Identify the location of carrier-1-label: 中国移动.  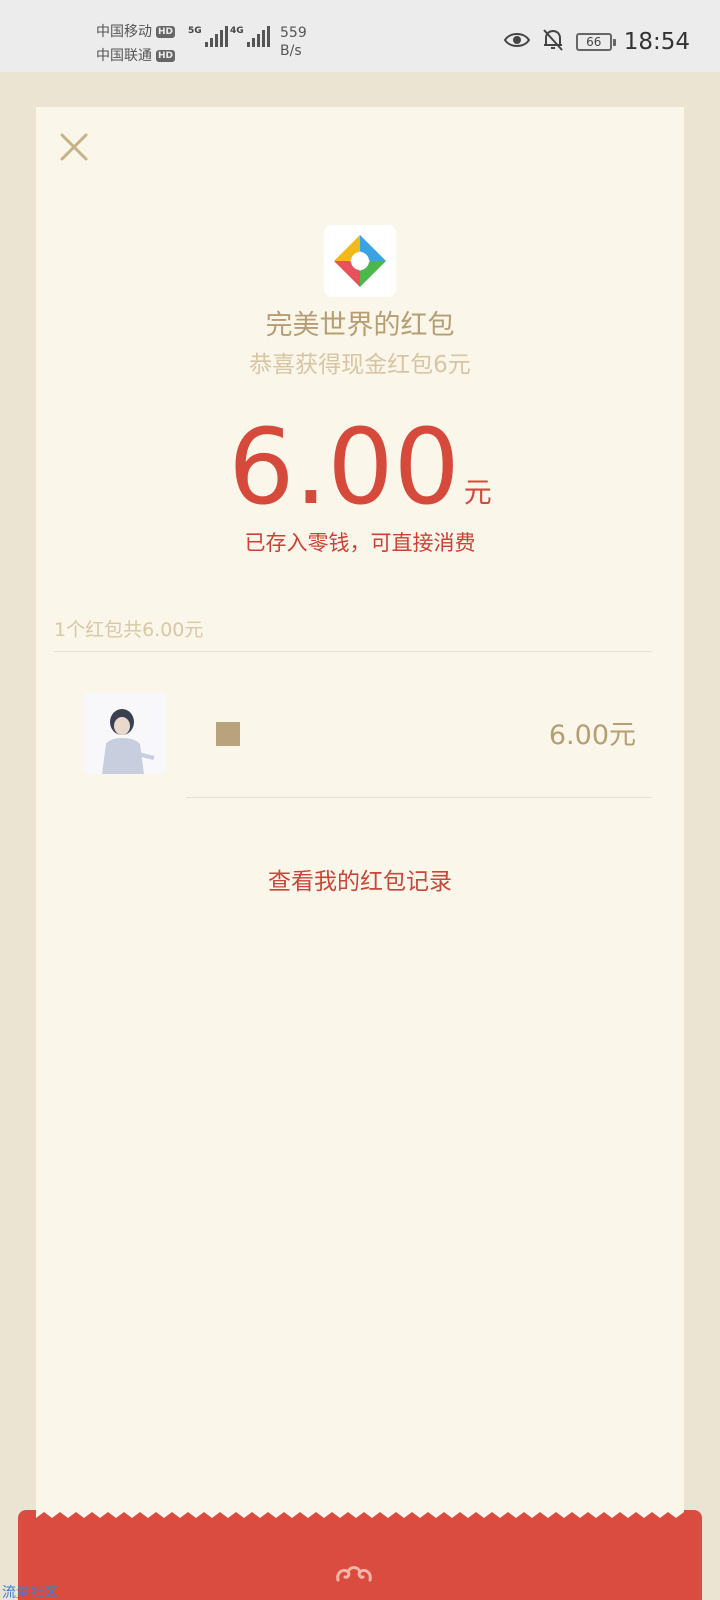
(124, 32).